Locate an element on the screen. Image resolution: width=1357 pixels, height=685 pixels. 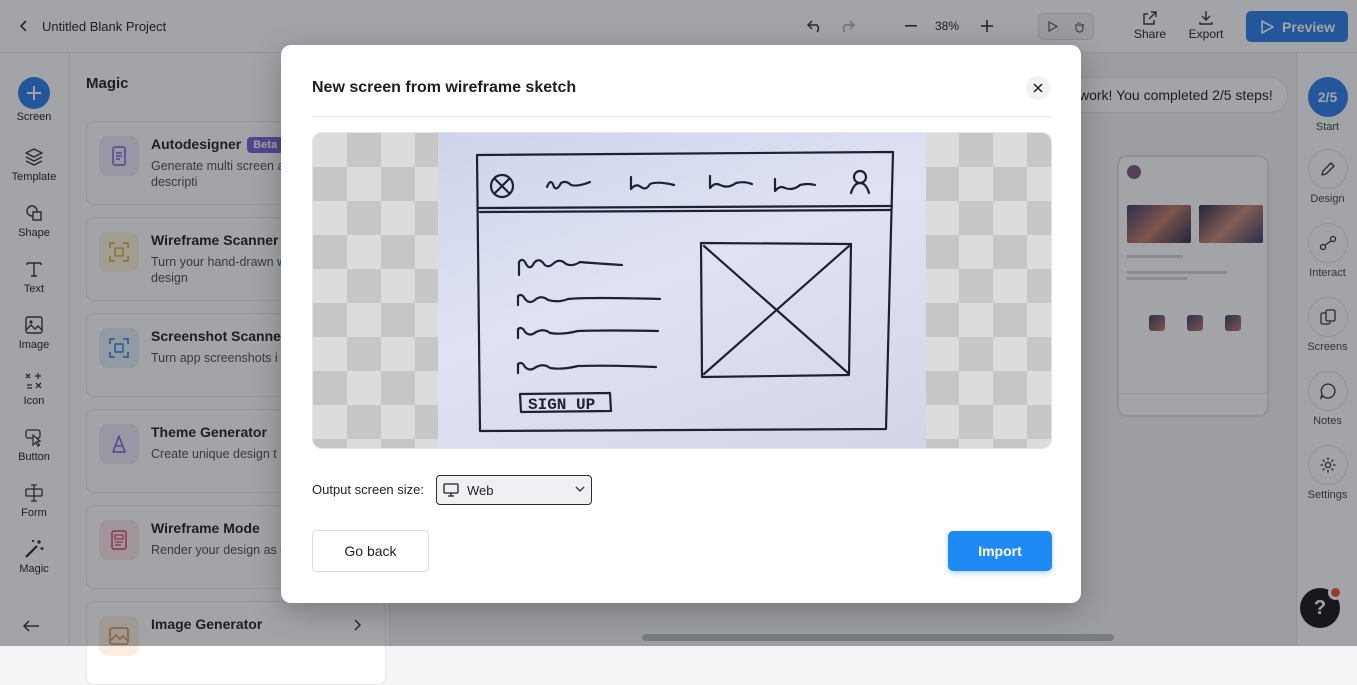
import-button: Import is located at coordinates (1000, 551).